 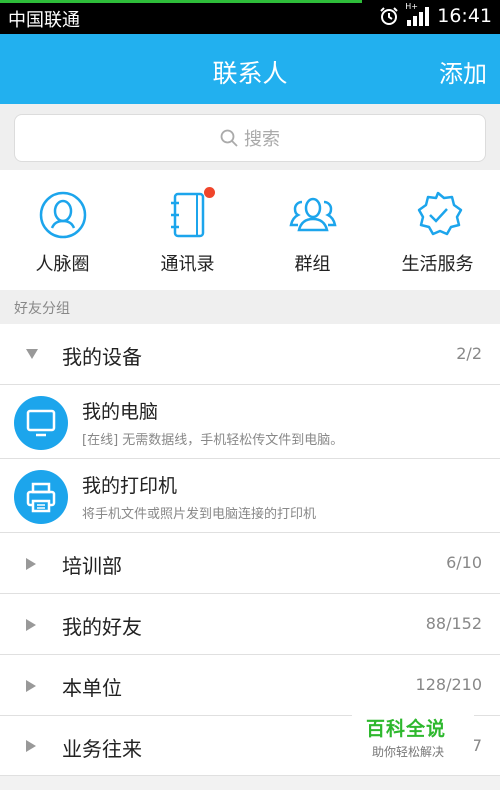 I want to click on watermark: 百科全说 助你轻松解决, so click(x=413, y=738).